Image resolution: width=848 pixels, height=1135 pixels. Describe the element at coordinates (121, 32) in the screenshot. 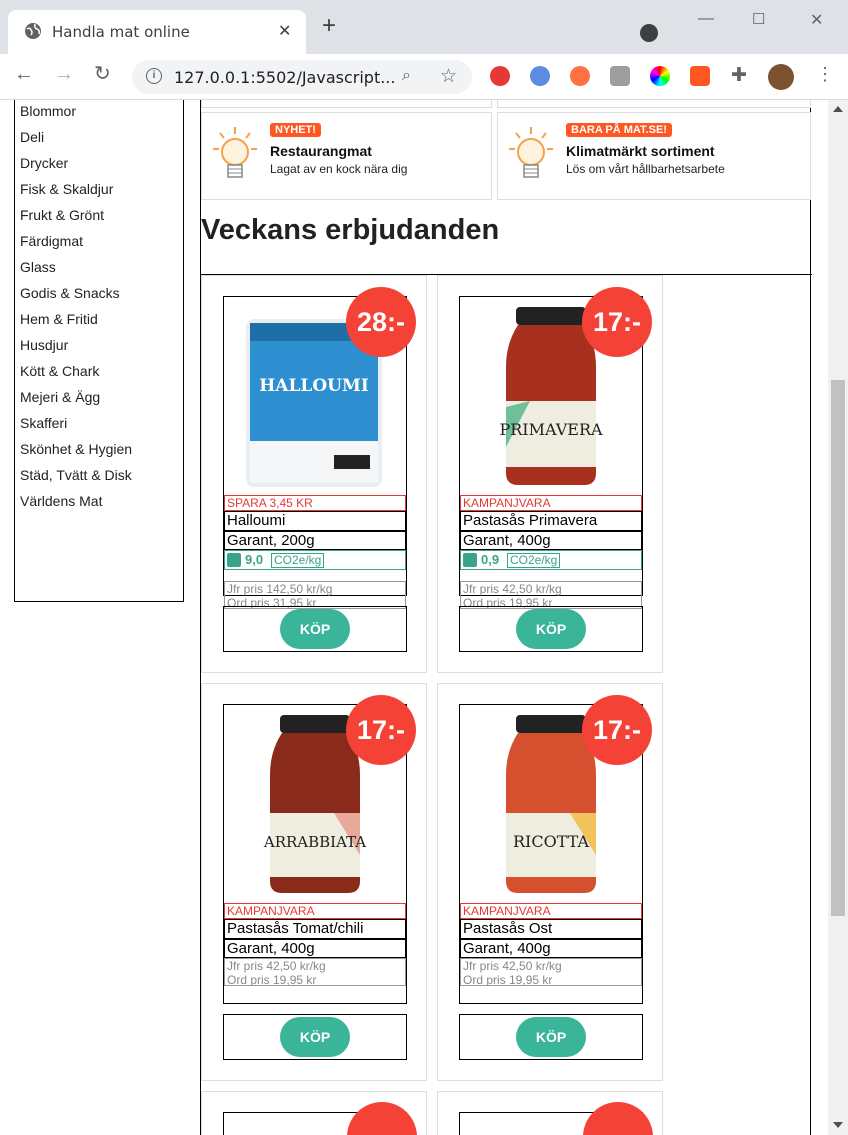

I see `tab-title: Handla mat online` at that location.